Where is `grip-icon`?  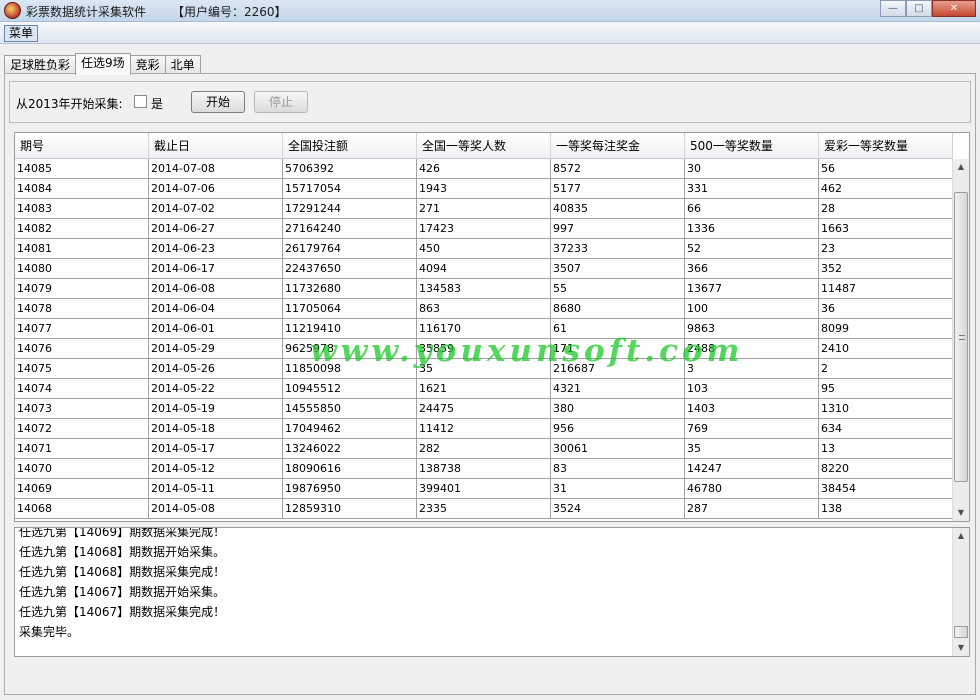
grip-icon is located at coordinates (962, 337).